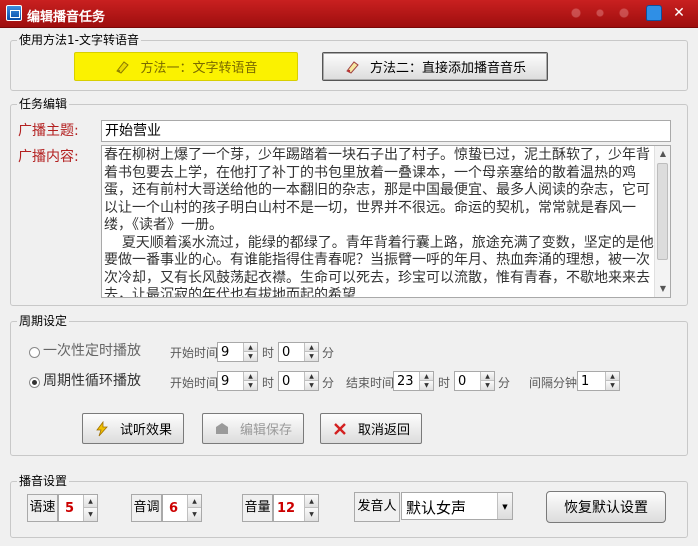  Describe the element at coordinates (237, 352) in the screenshot. I see `once-start-hour: 9 ▲ ▼` at that location.